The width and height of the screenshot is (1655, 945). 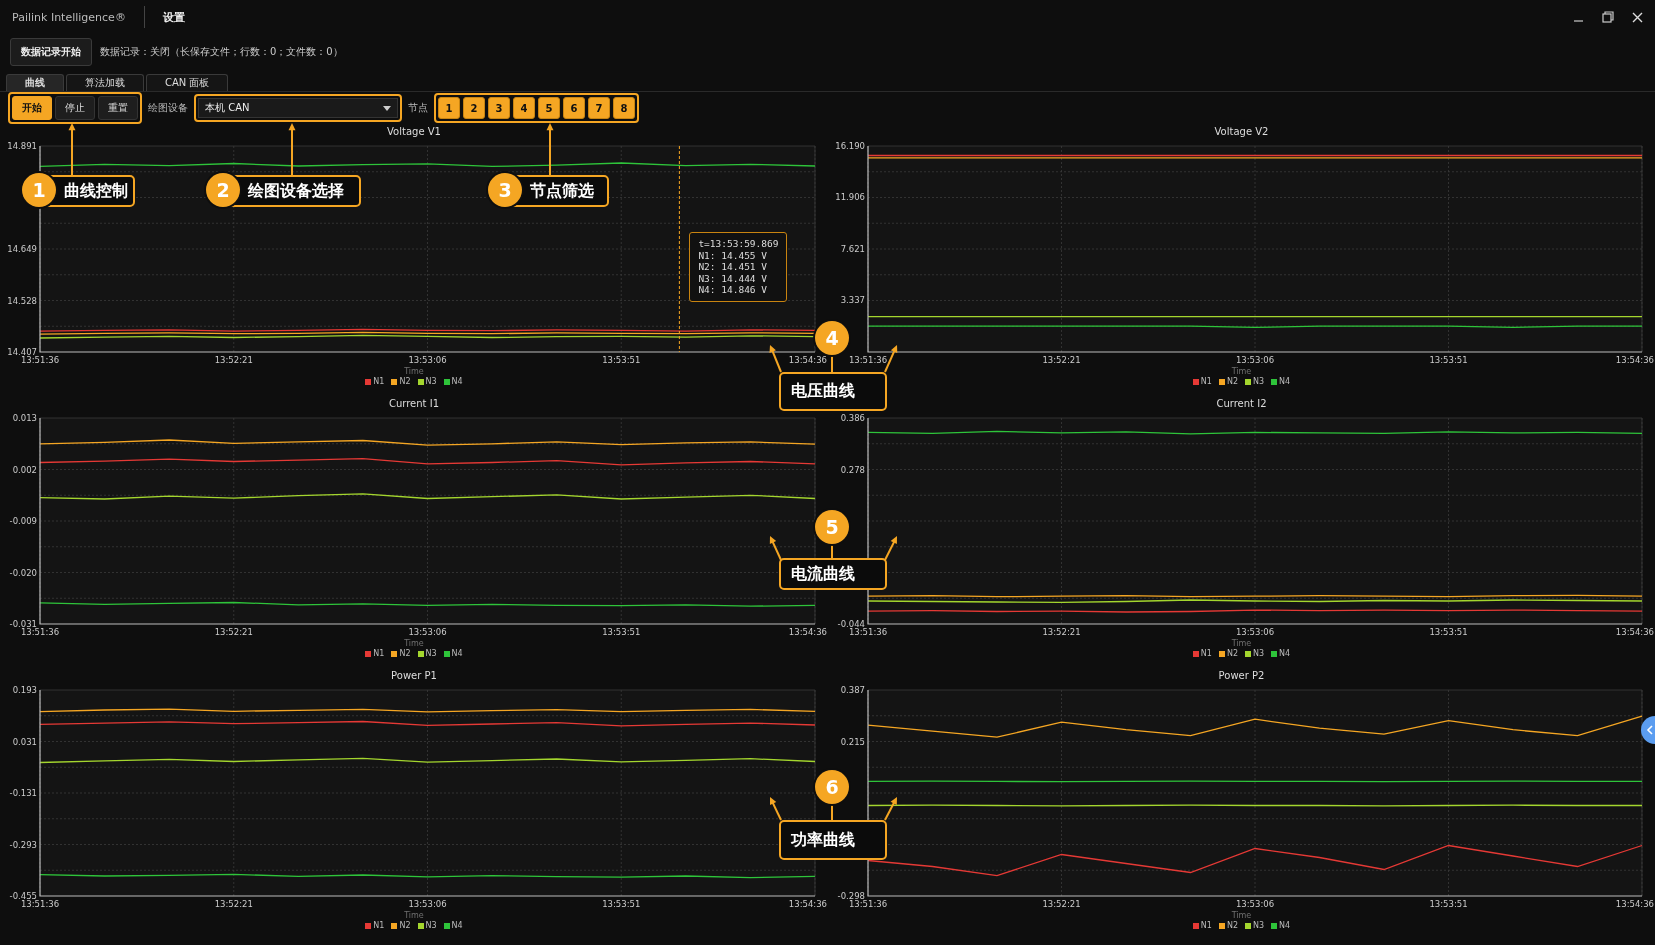 I want to click on axis-tick-label: 0.002, so click(x=24, y=469).